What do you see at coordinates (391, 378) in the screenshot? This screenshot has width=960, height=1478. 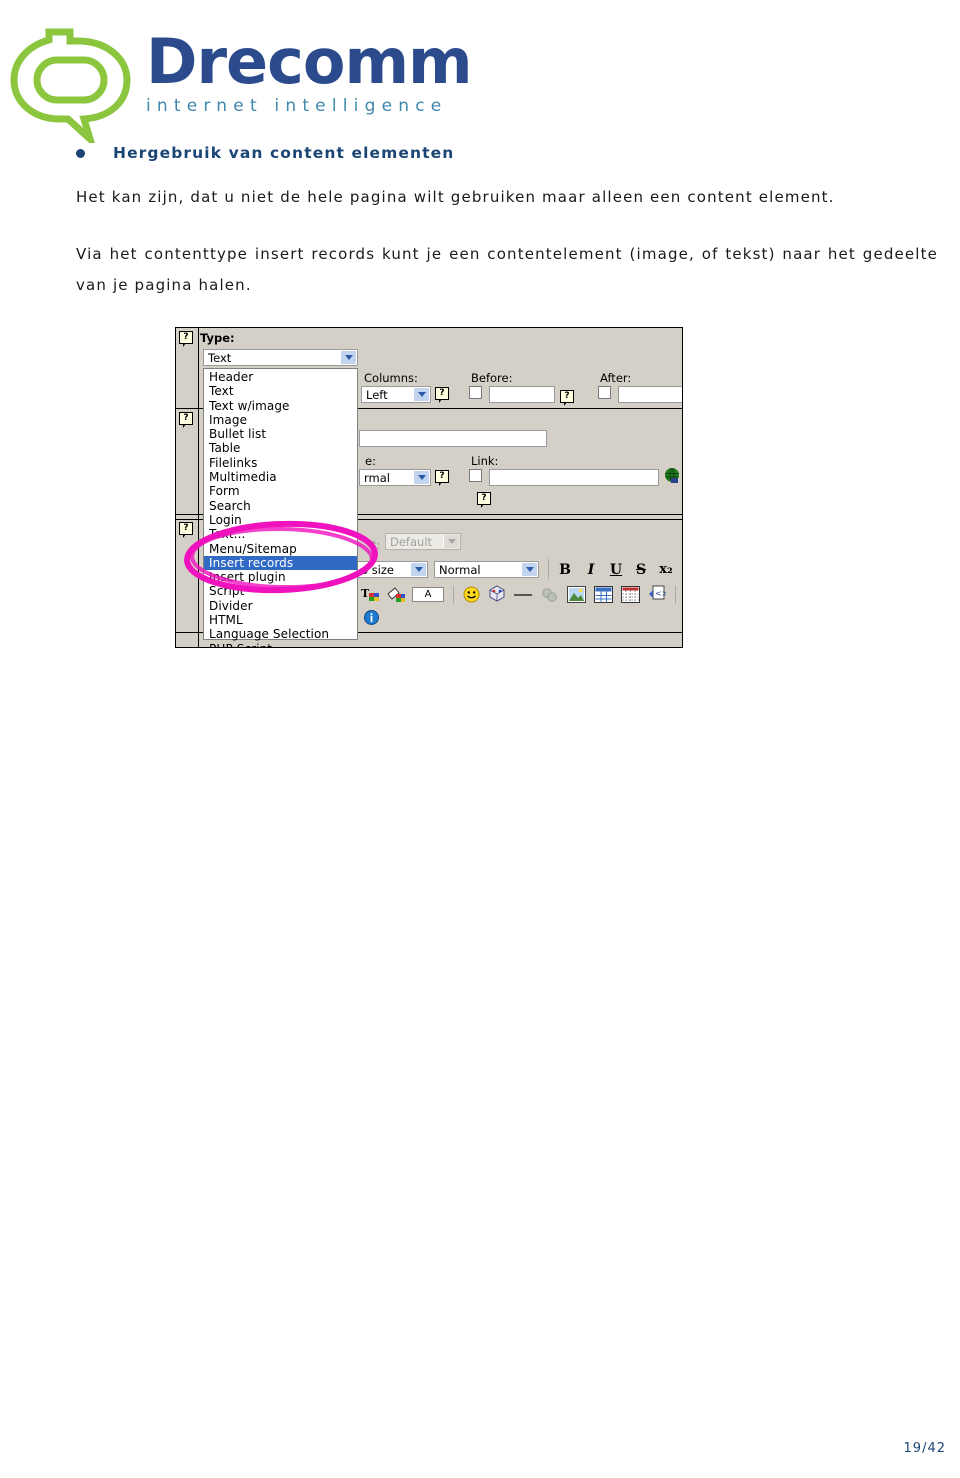 I see `columns-label: Columns:` at bounding box center [391, 378].